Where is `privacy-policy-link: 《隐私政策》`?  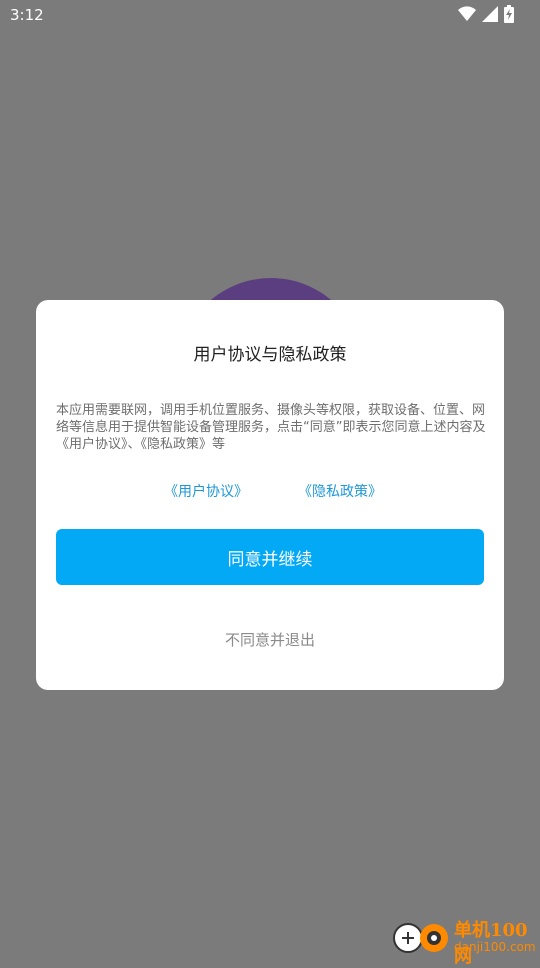
privacy-policy-link: 《隐私政策》 is located at coordinates (340, 491).